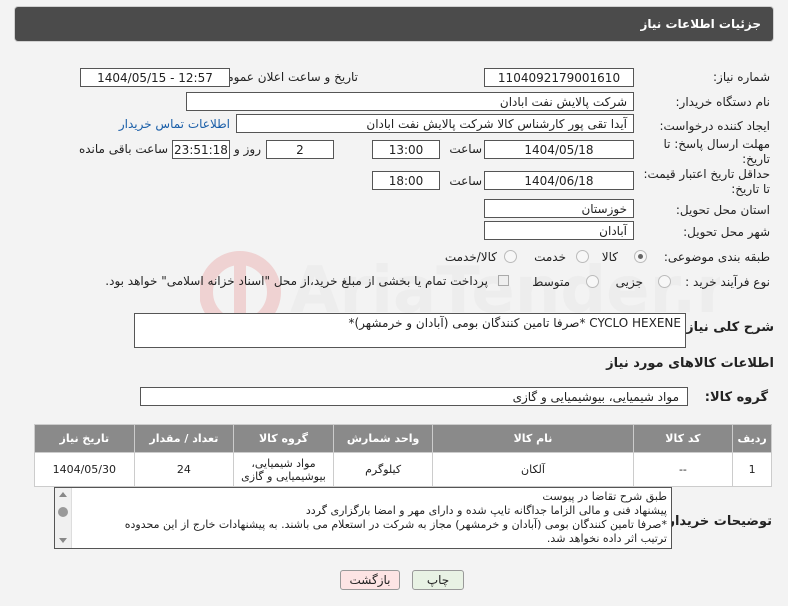 Image resolution: width=788 pixels, height=606 pixels. What do you see at coordinates (700, 24) in the screenshot?
I see `page-title: جزئیات اطلاعات نیاز` at bounding box center [700, 24].